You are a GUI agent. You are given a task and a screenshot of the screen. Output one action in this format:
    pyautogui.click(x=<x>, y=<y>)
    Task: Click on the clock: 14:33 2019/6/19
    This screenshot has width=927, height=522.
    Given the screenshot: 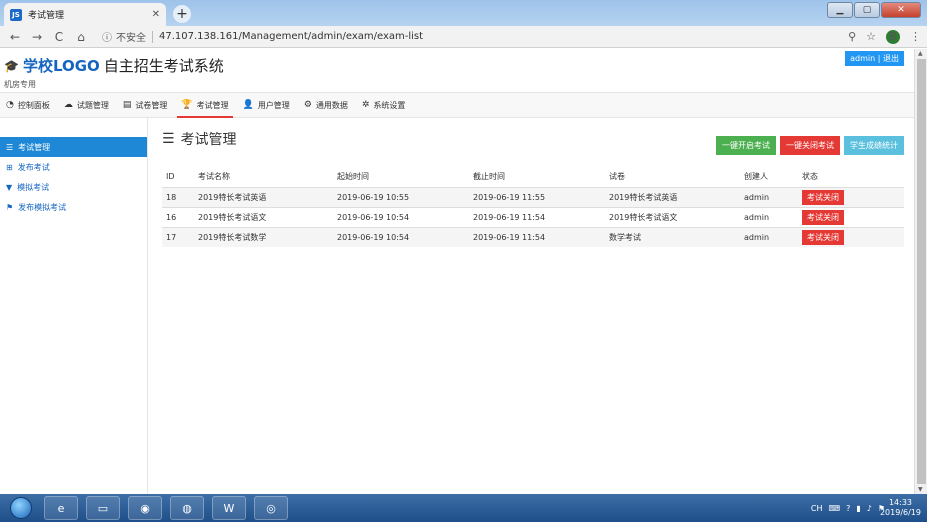 What is the action you would take?
    pyautogui.click(x=900, y=508)
    